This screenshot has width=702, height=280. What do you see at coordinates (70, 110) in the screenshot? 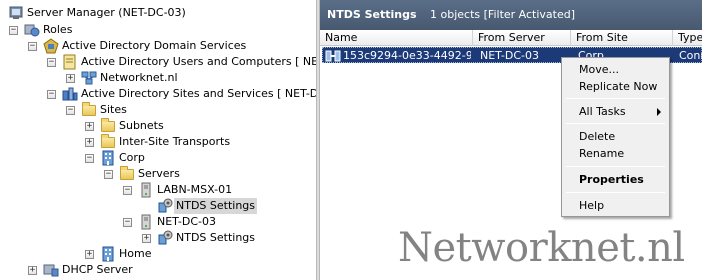
I see `collapse-sites-toggle: −` at bounding box center [70, 110].